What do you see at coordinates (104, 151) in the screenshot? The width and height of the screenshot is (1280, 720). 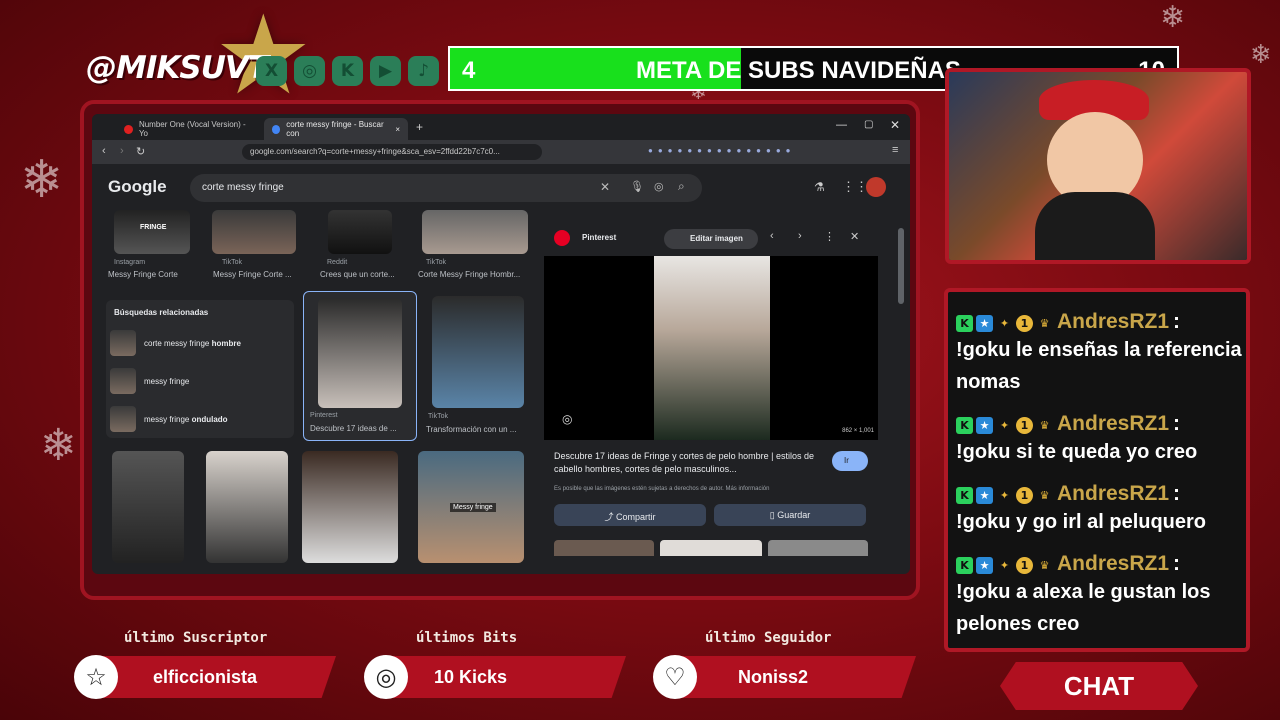 I see `back-icon: ‹` at bounding box center [104, 151].